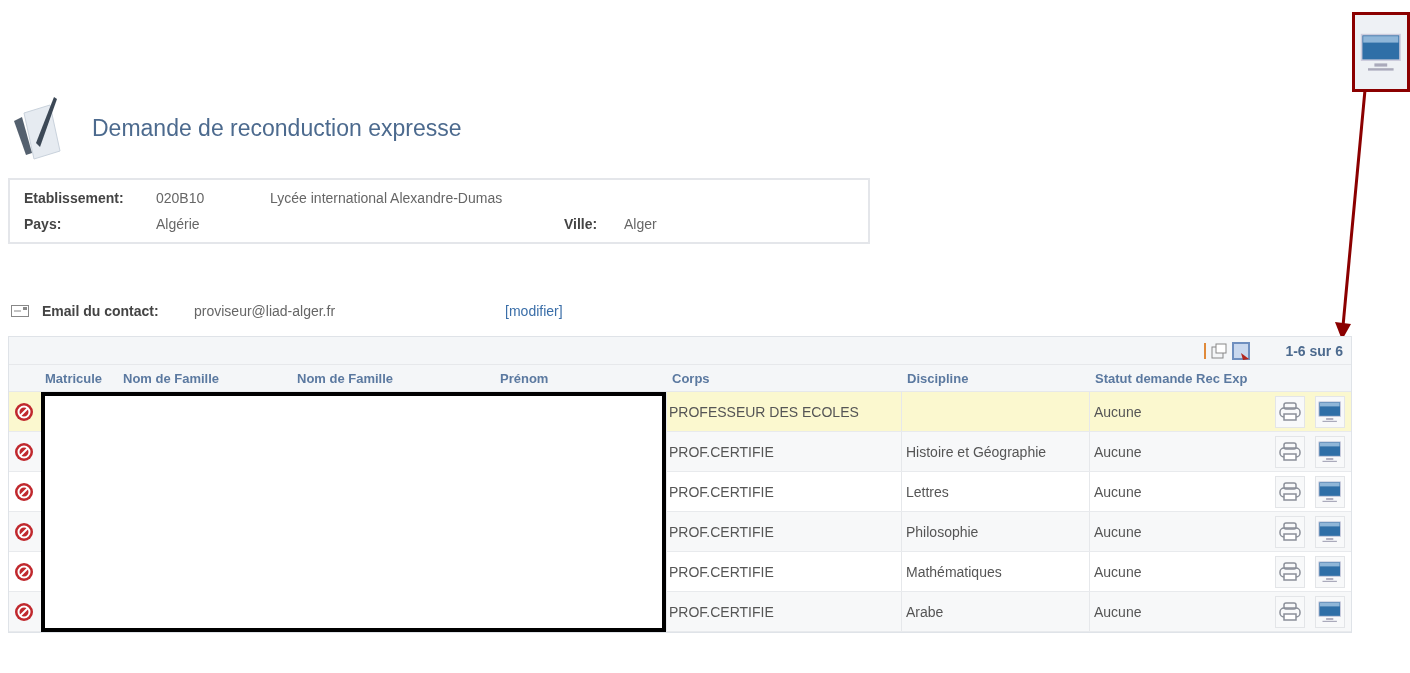 The height and width of the screenshot is (673, 1410). I want to click on table-row: PROF.CERTIFIE Mathématiques Aucune, so click(1008, 572).